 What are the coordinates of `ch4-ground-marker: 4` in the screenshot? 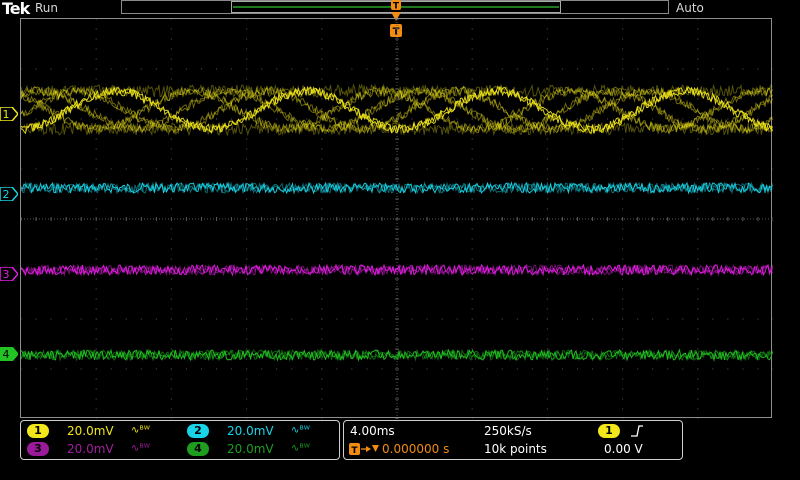 It's located at (9, 354).